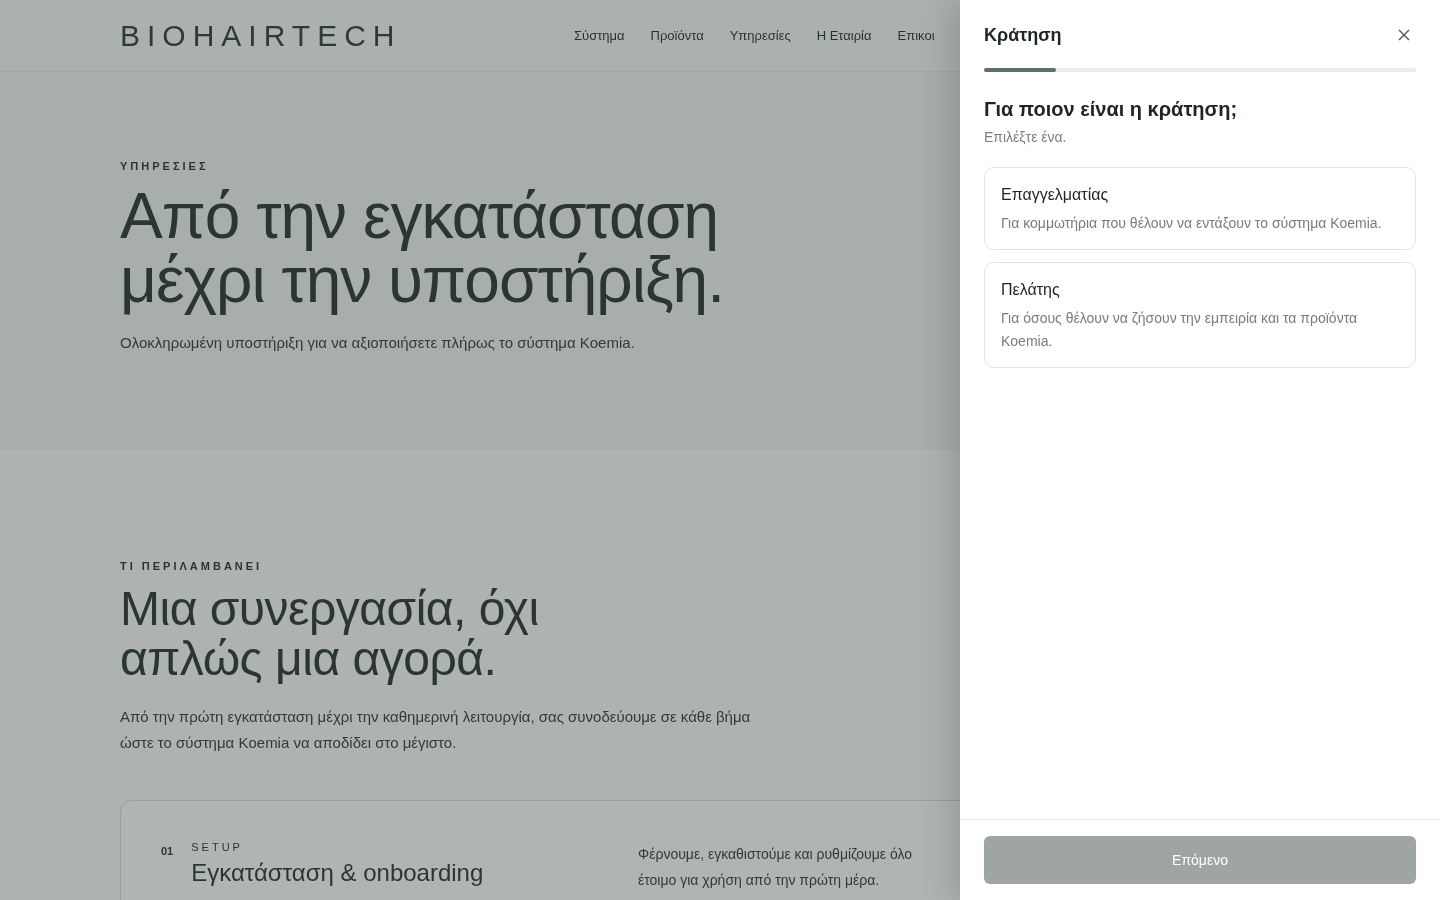 The height and width of the screenshot is (900, 1440). Describe the element at coordinates (330, 634) in the screenshot. I see `section-heading: Μια συνεργασία, όχι απλώς μια αγορά.` at that location.